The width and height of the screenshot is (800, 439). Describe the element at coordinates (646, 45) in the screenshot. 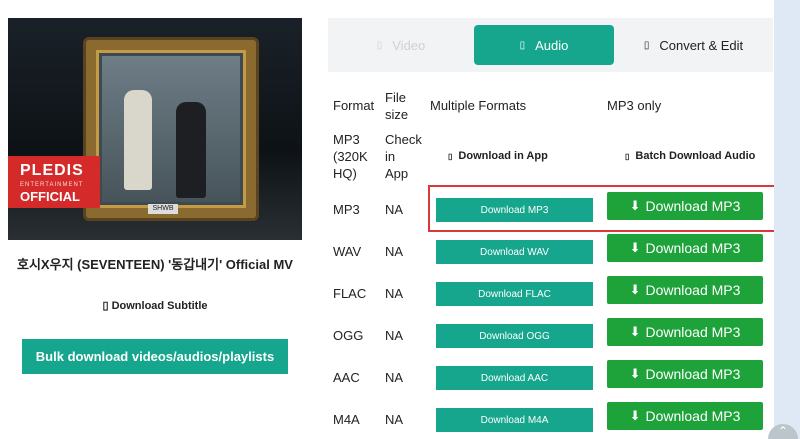

I see `convert-icon: ▯` at that location.